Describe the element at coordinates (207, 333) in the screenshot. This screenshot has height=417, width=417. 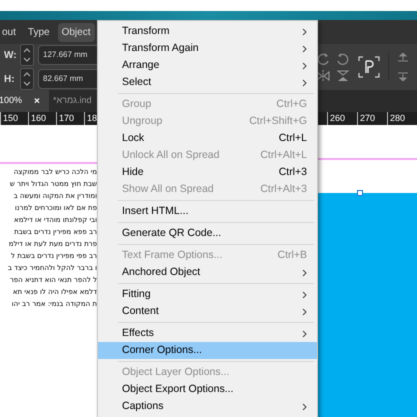
I see `menu-item: Effects` at that location.